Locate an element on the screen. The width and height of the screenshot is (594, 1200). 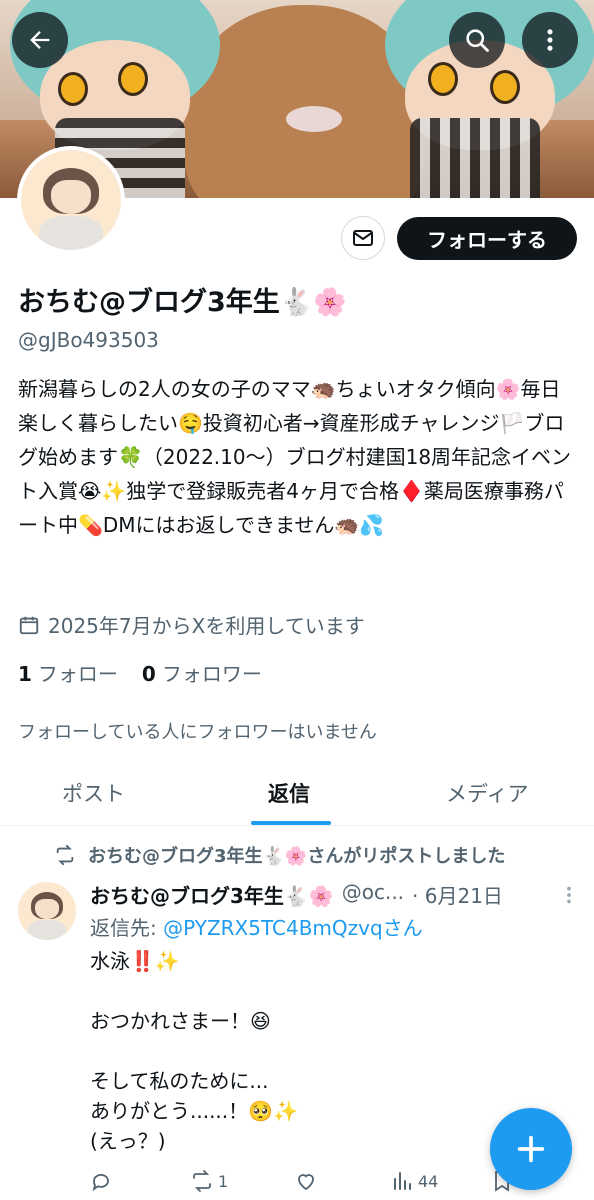
search-icon is located at coordinates (477, 40).